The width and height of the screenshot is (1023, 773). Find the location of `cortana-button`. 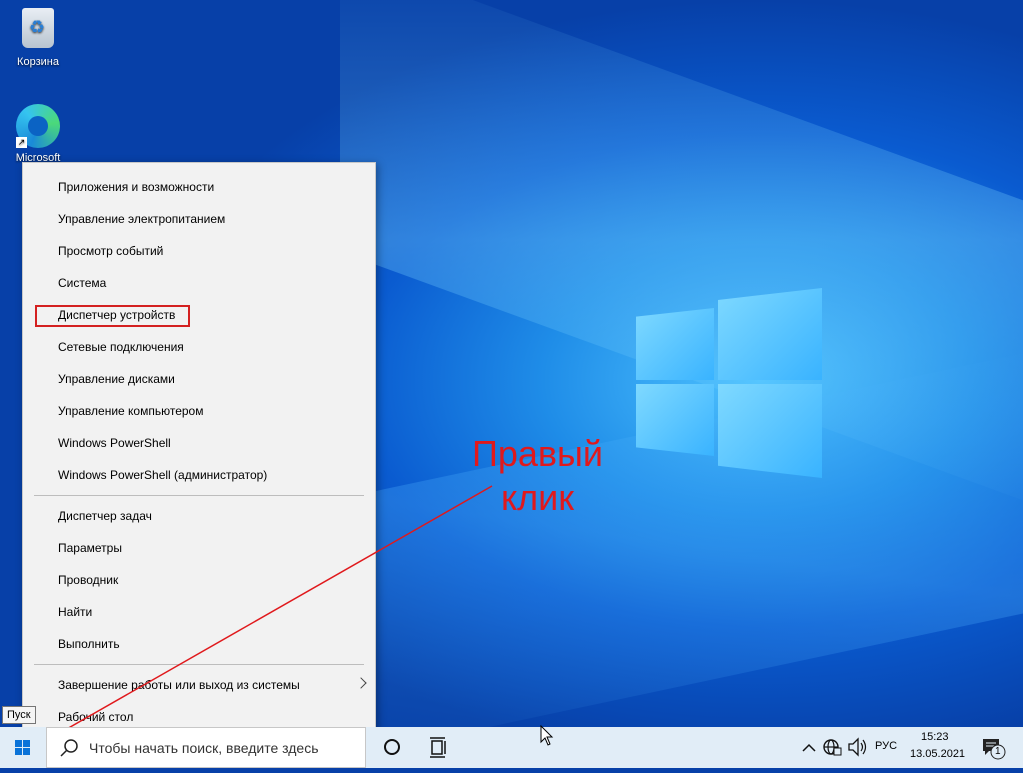

cortana-button is located at coordinates (392, 747).